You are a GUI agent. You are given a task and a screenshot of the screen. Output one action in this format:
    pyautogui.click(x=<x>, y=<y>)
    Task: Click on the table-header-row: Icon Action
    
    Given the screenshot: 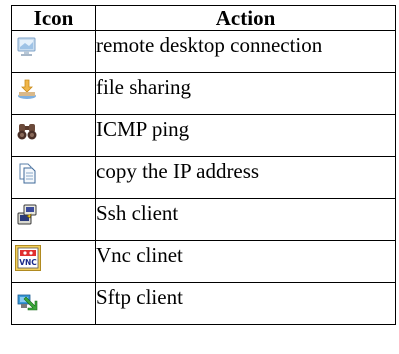 What is the action you would take?
    pyautogui.click(x=203, y=18)
    